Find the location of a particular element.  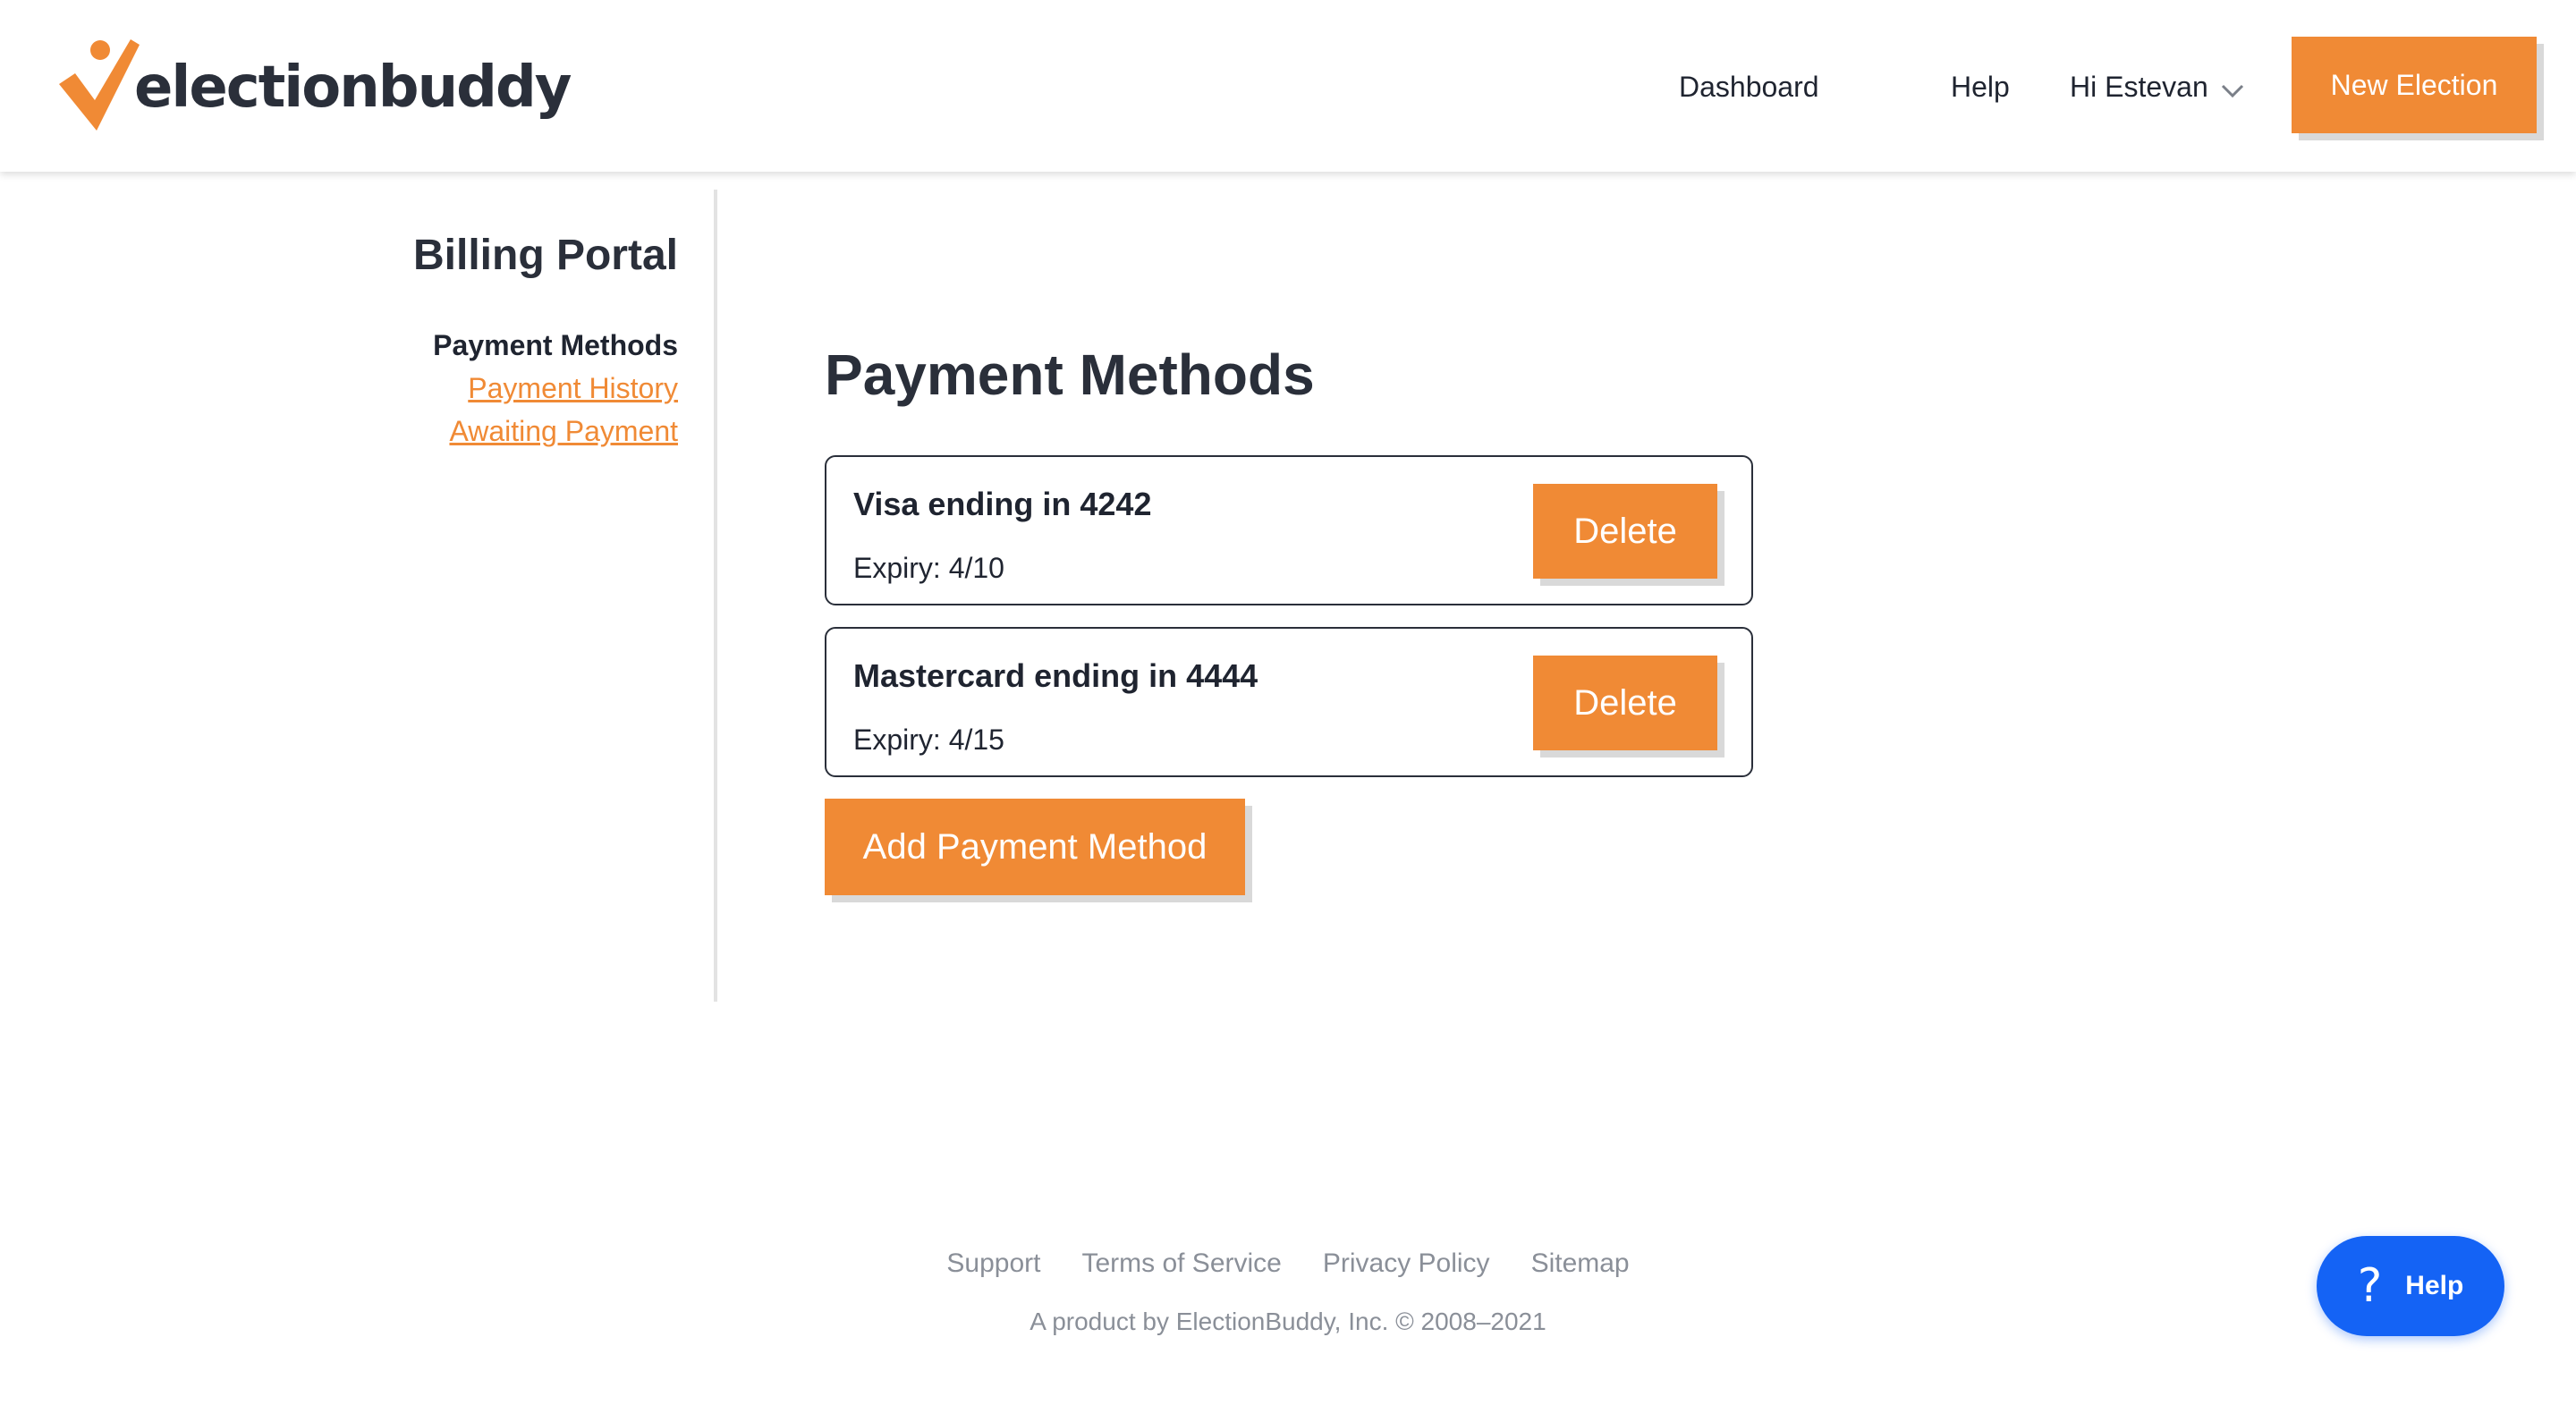

nav-dashboard-link: Dashboard is located at coordinates (1749, 87).